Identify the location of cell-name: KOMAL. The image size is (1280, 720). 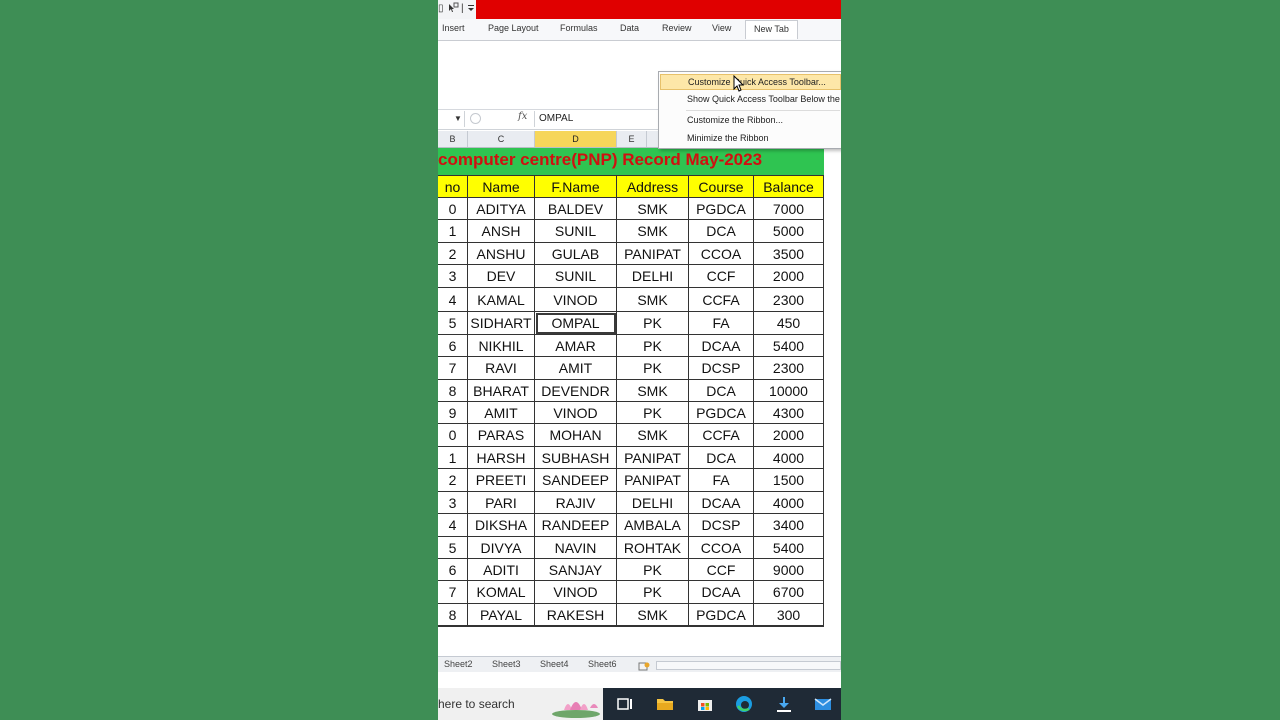
(501, 592).